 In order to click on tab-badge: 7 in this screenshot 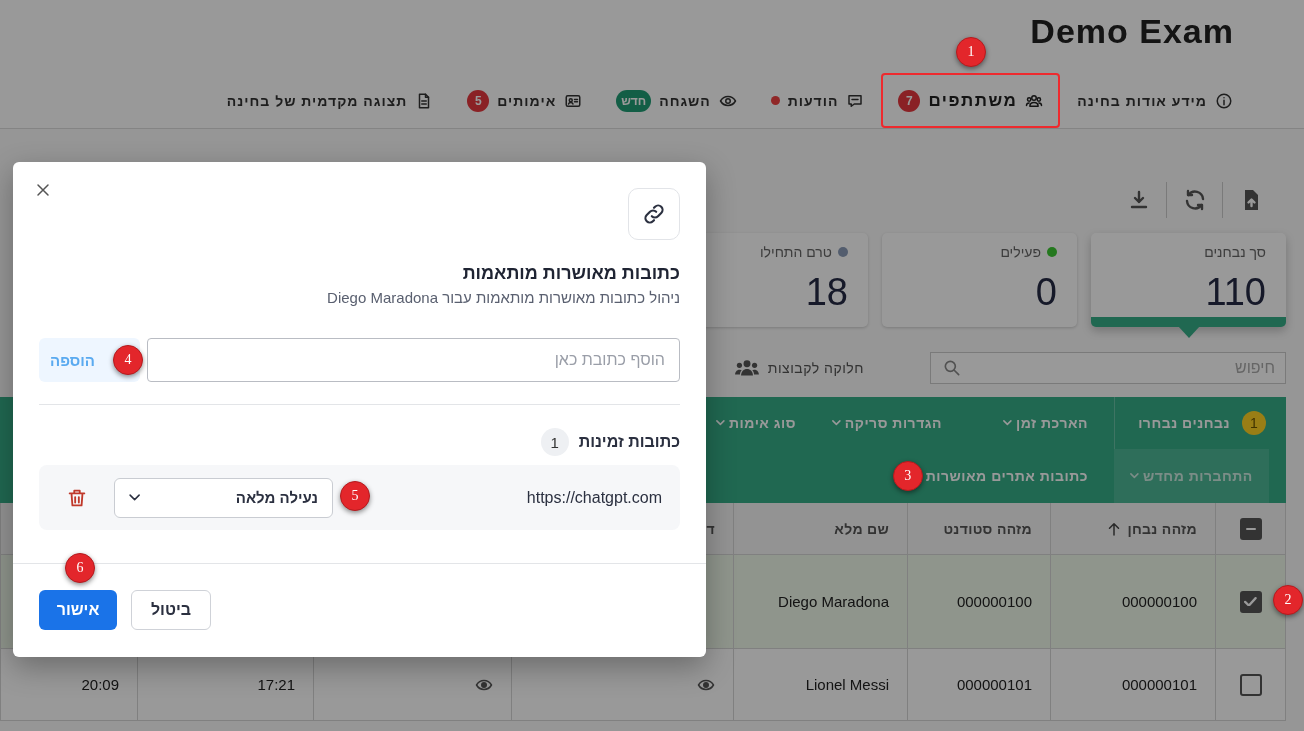, I will do `click(909, 100)`.